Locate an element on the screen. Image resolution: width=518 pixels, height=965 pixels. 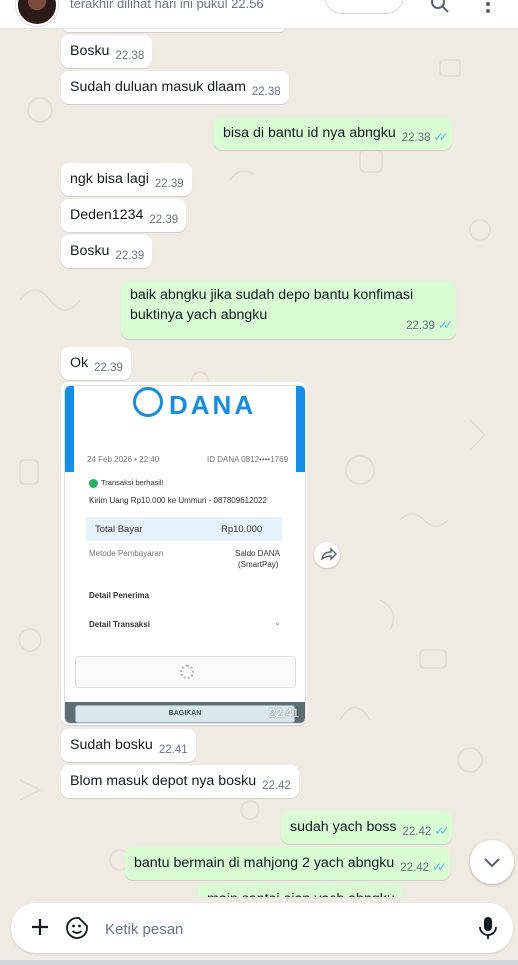
receipt-transaction-label: Detail Transaksi is located at coordinates (119, 624).